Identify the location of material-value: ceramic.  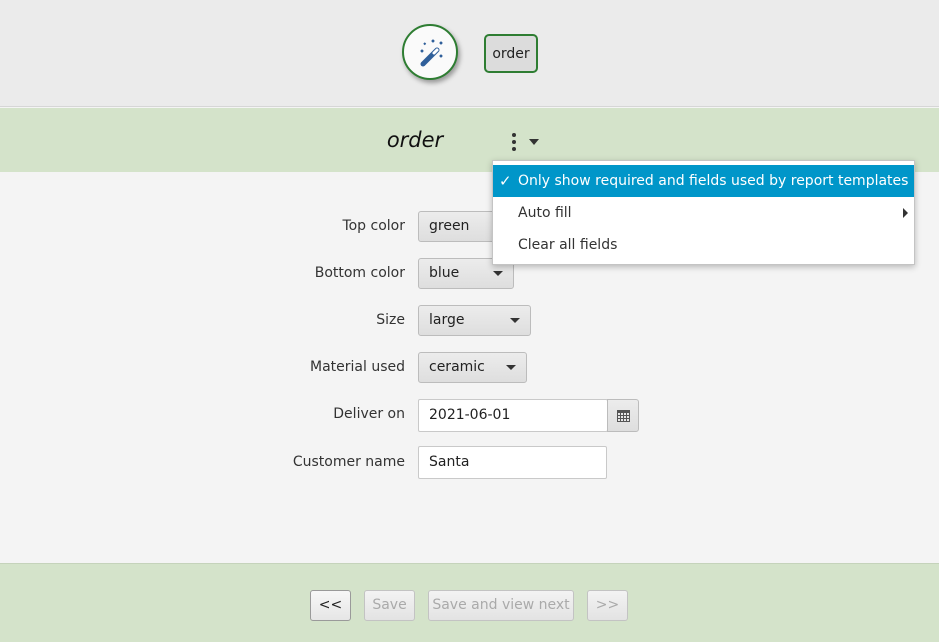
(457, 367).